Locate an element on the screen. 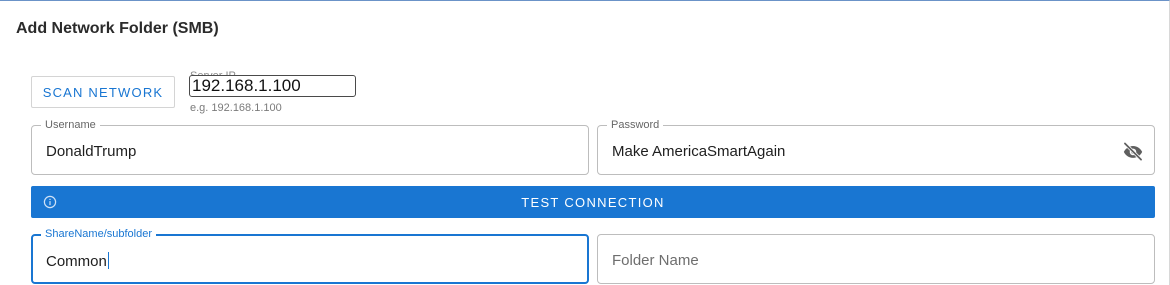 This screenshot has height=285, width=1170. server-ip-hint: e.g. 192.168.1.100 is located at coordinates (236, 108).